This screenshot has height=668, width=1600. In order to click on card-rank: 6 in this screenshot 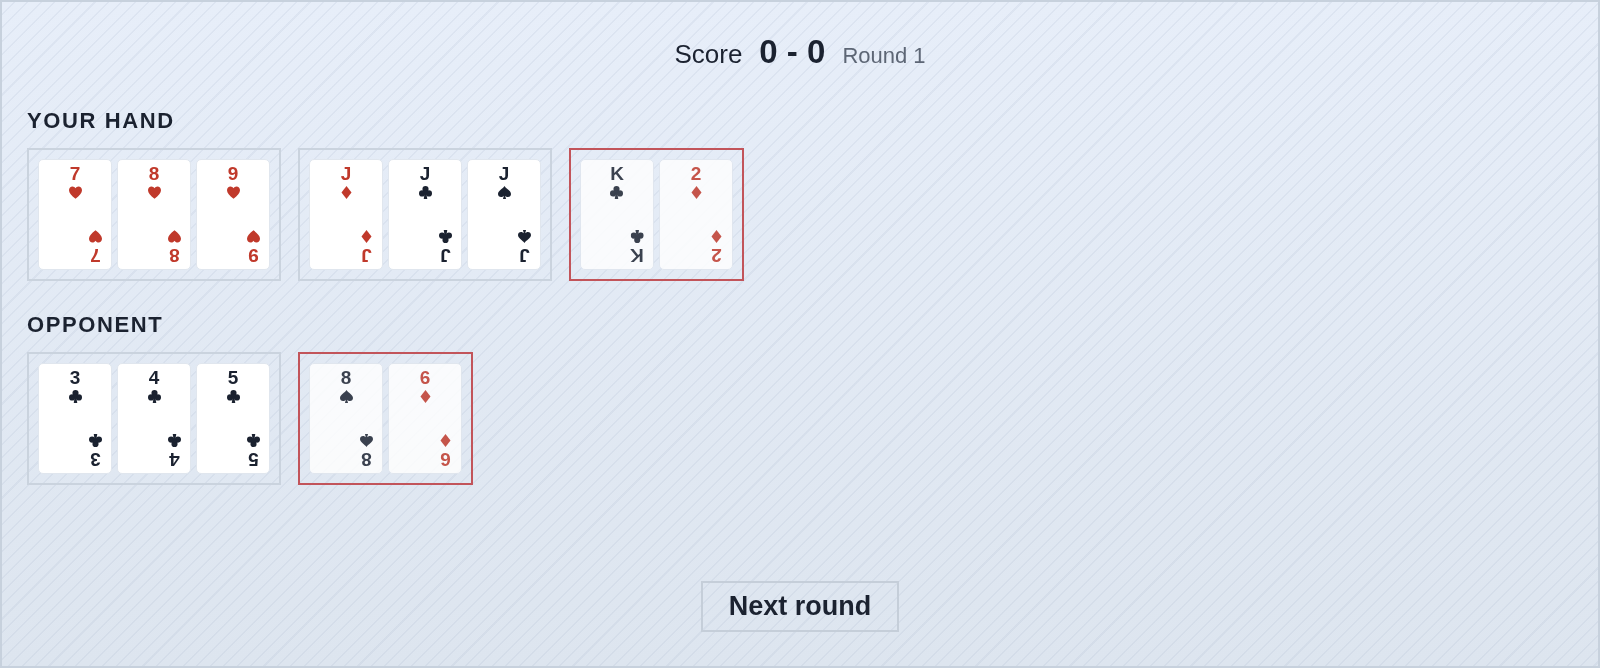, I will do `click(425, 378)`.